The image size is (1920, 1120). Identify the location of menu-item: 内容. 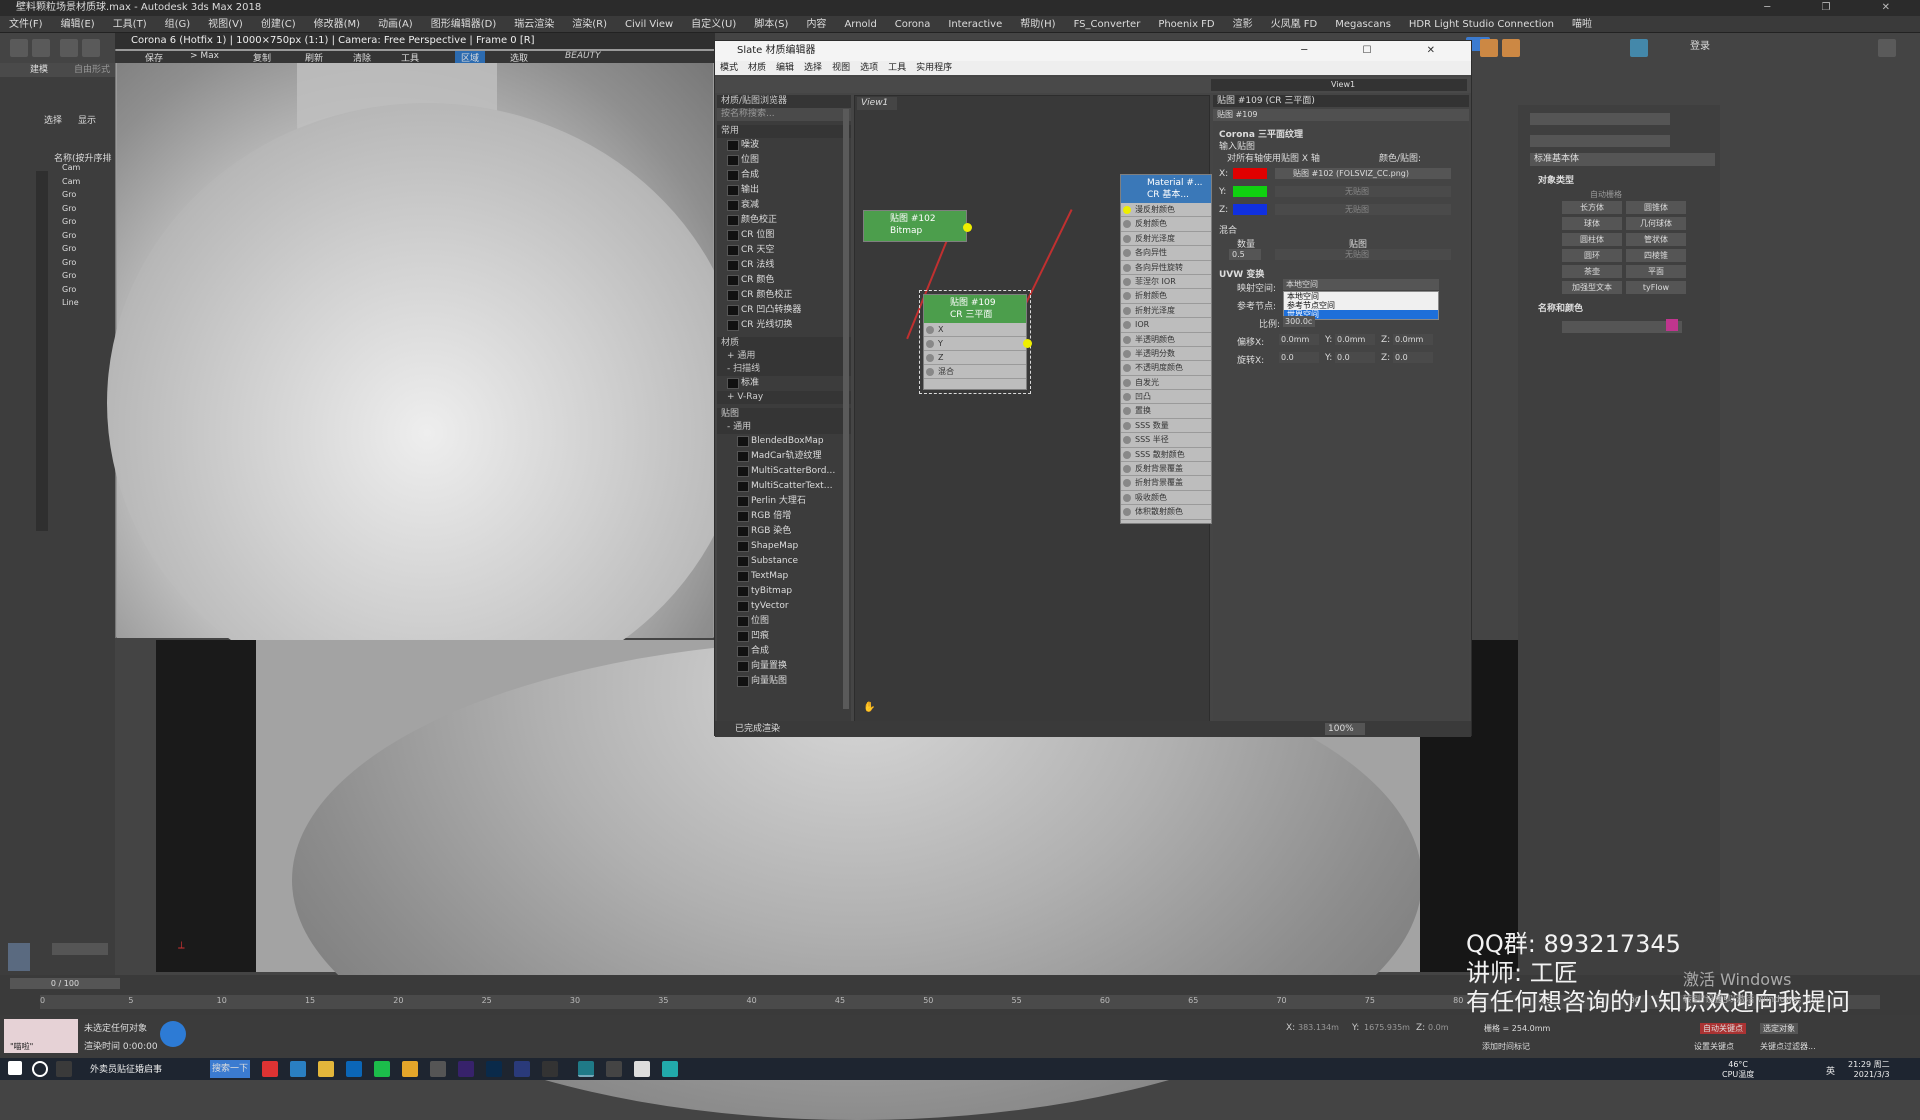
(816, 24).